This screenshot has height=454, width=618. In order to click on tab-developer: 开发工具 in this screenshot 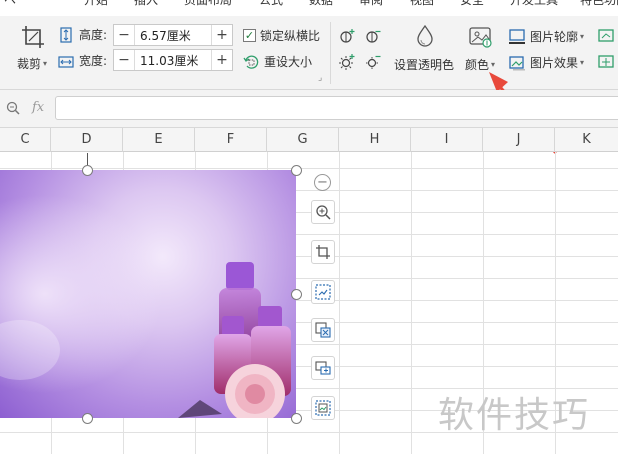, I will do `click(534, 4)`.